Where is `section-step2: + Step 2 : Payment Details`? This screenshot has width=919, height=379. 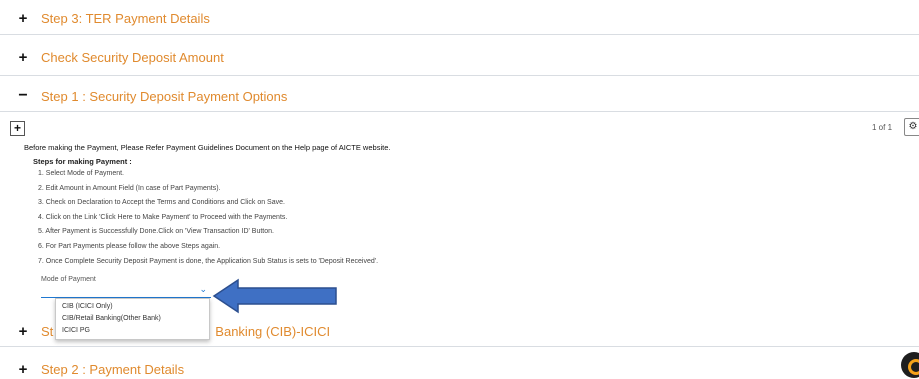 section-step2: + Step 2 : Payment Details is located at coordinates (459, 362).